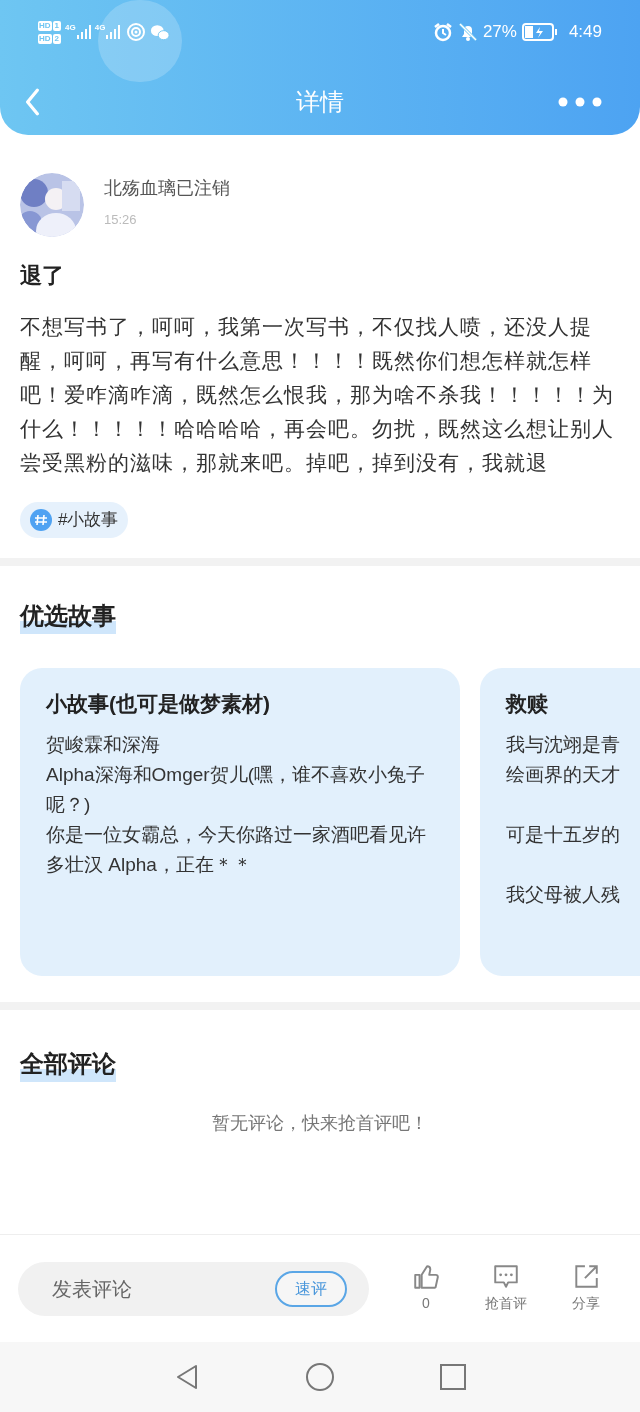 The image size is (640, 1412). Describe the element at coordinates (563, 894) in the screenshot. I see `story-text: 我父母被人残` at that location.